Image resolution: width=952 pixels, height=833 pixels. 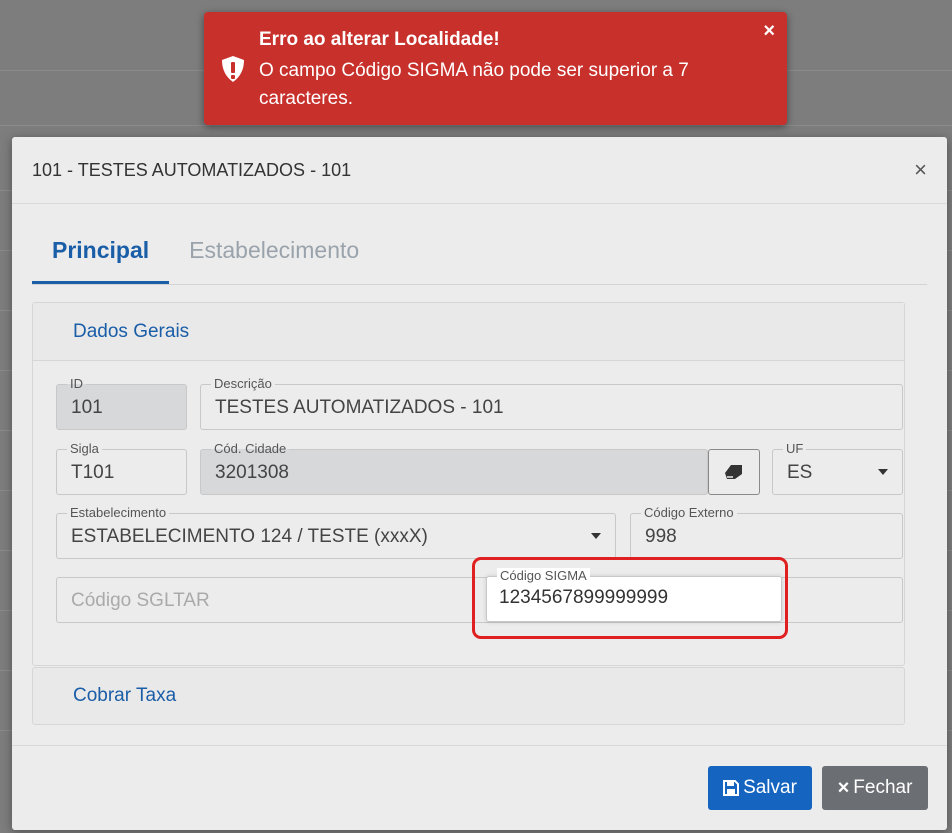 I want to click on close-button: × Fechar, so click(x=875, y=788).